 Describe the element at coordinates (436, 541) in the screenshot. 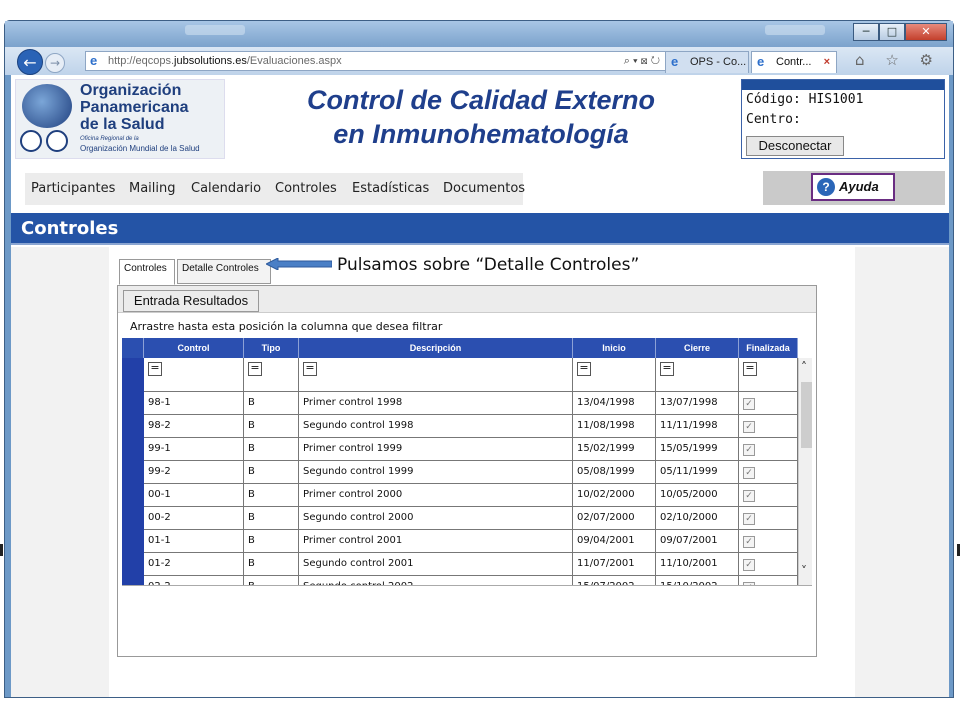

I see `cell-descripcion: Primer control 2001` at that location.